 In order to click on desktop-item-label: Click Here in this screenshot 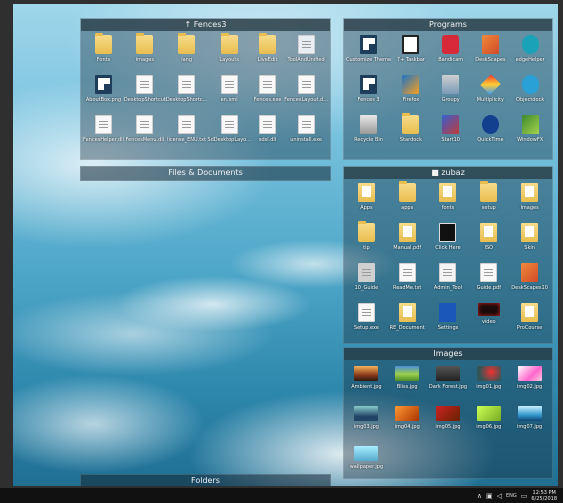, I will do `click(448, 248)`.